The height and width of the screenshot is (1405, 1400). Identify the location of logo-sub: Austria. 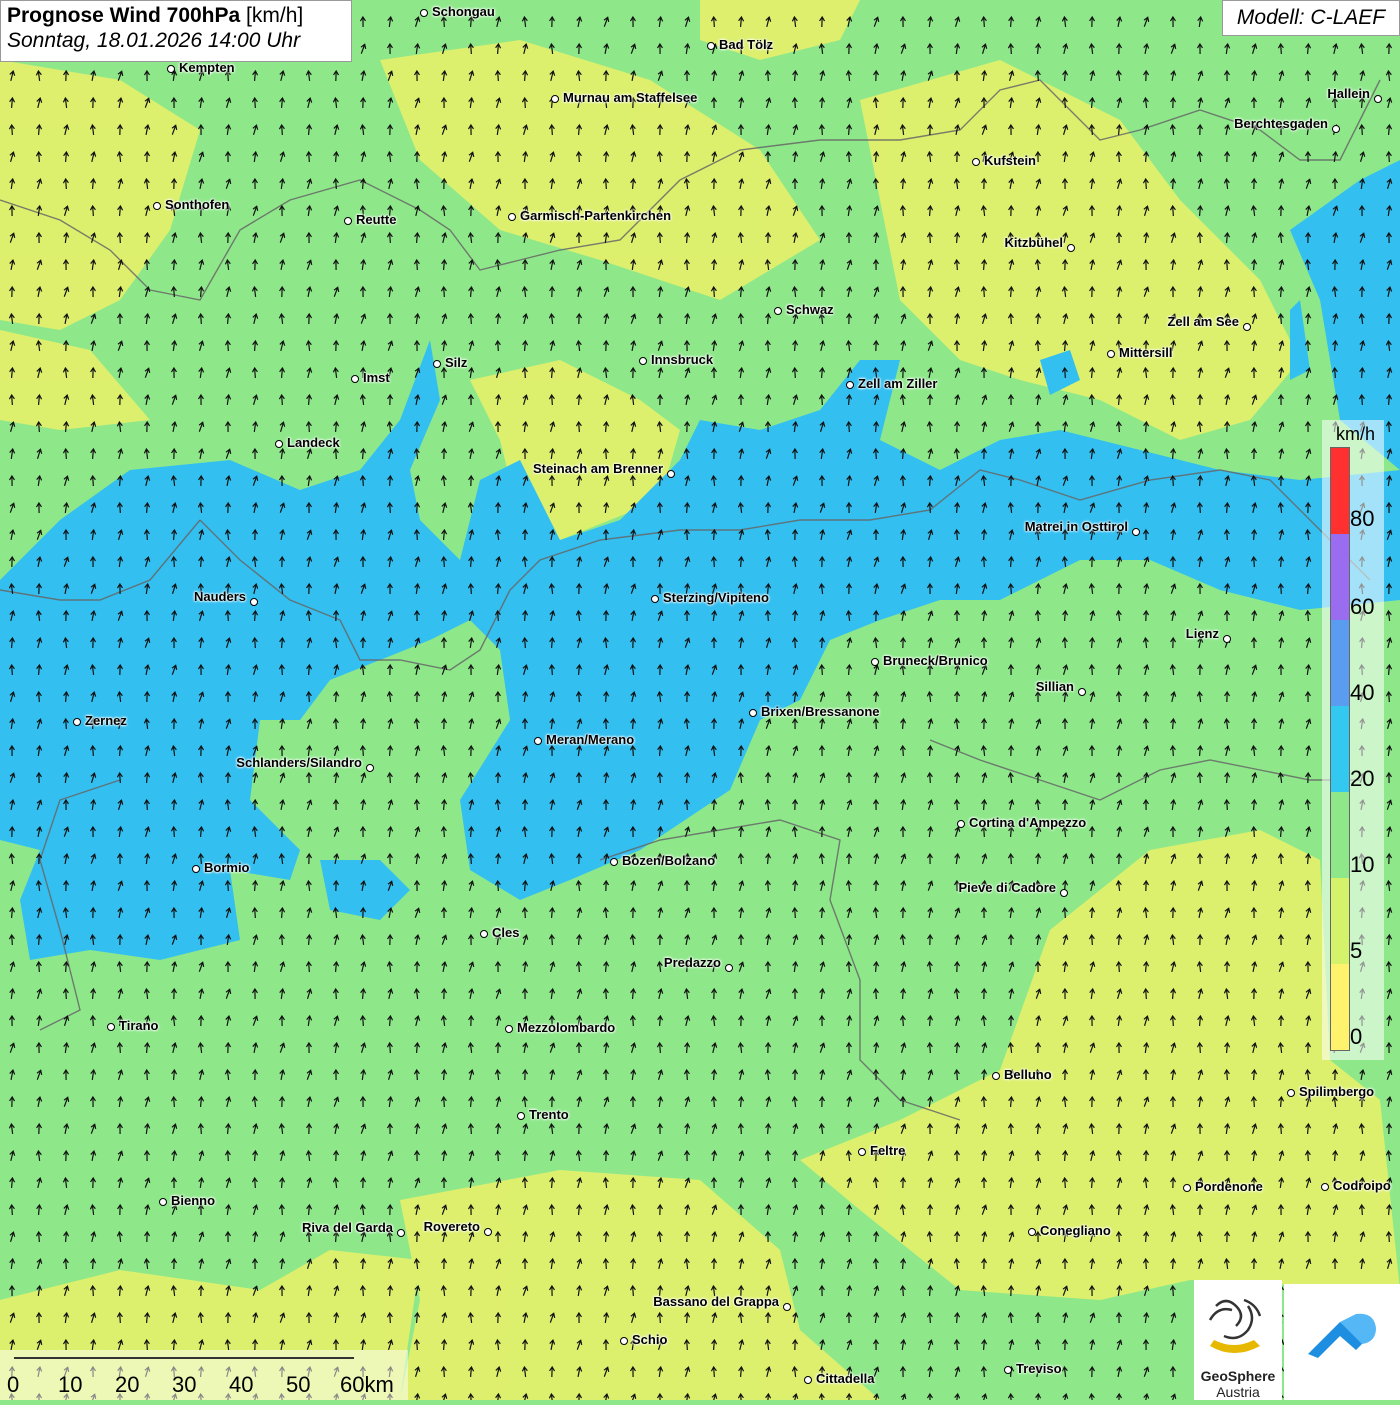
(1238, 1392).